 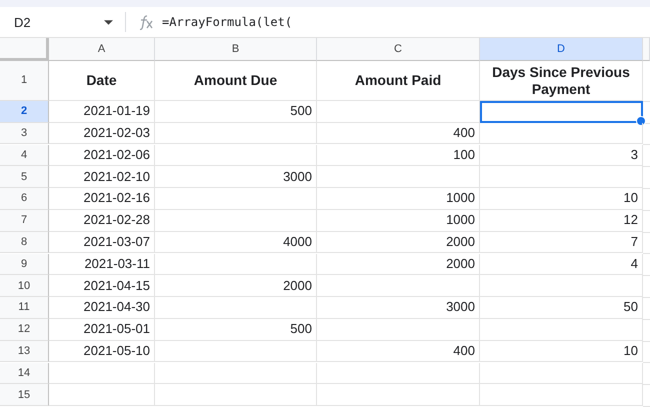 What do you see at coordinates (102, 221) in the screenshot?
I see `table-cell: 2021-02-28` at bounding box center [102, 221].